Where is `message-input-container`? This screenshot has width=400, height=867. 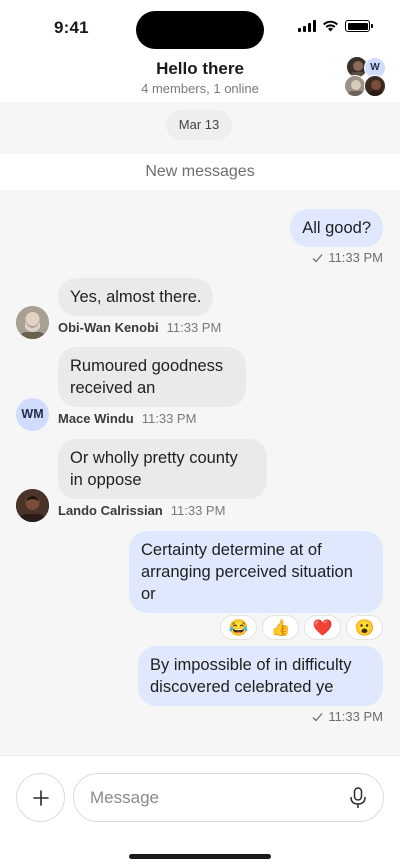
message-input-container is located at coordinates (228, 797).